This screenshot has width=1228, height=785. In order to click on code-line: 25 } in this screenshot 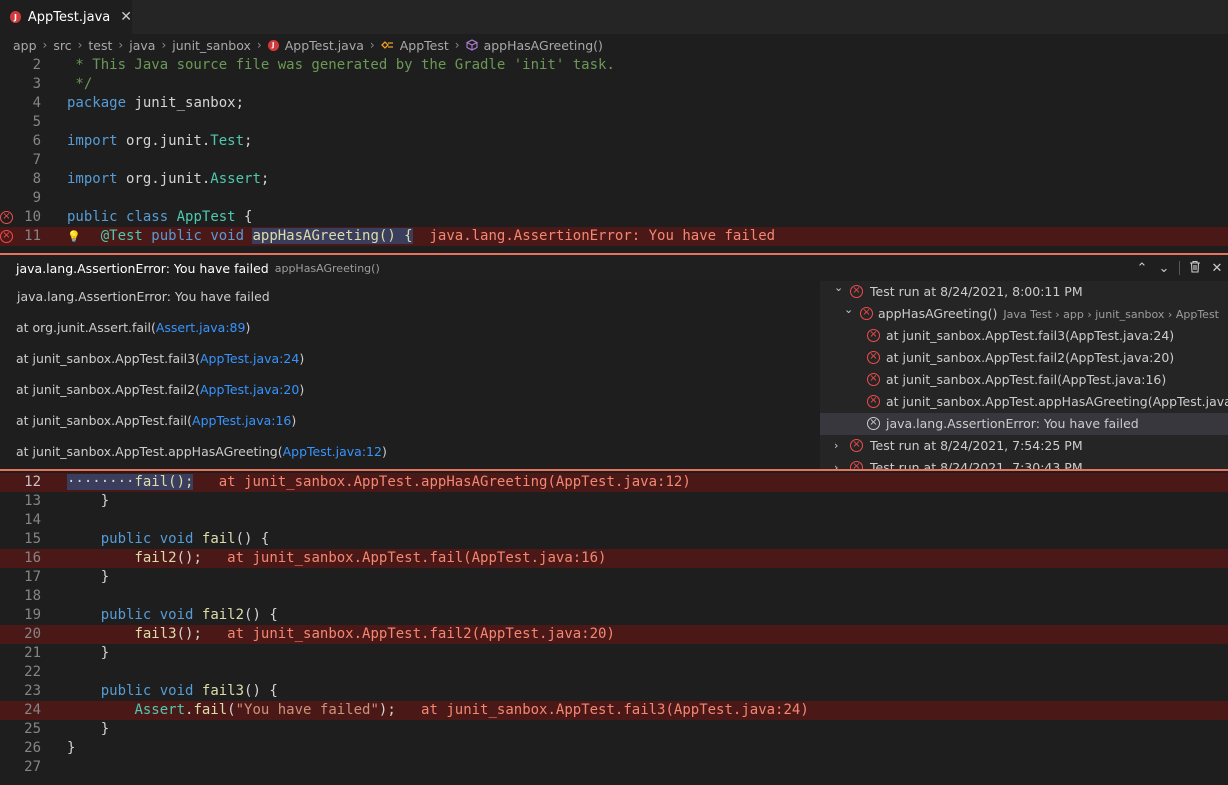, I will do `click(614, 729)`.